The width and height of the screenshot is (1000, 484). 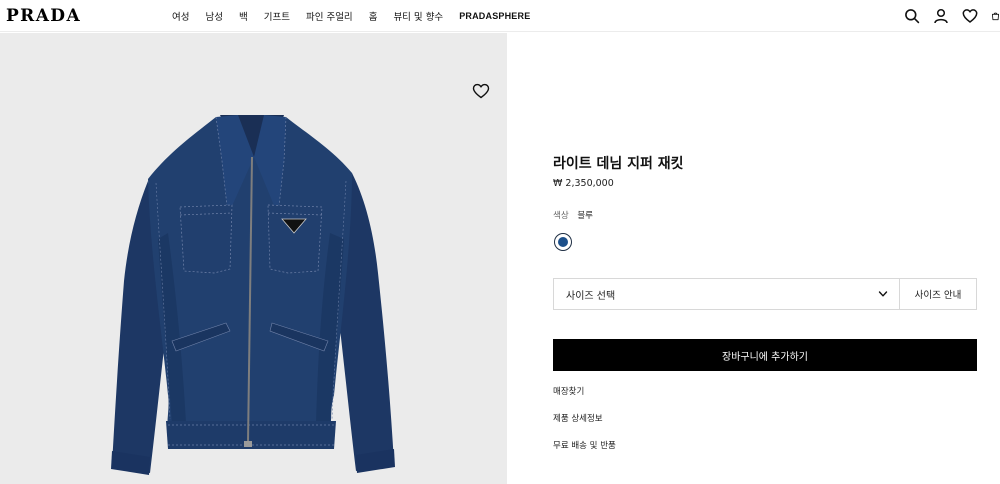 I want to click on prada-logo: PRADA, so click(x=43, y=16).